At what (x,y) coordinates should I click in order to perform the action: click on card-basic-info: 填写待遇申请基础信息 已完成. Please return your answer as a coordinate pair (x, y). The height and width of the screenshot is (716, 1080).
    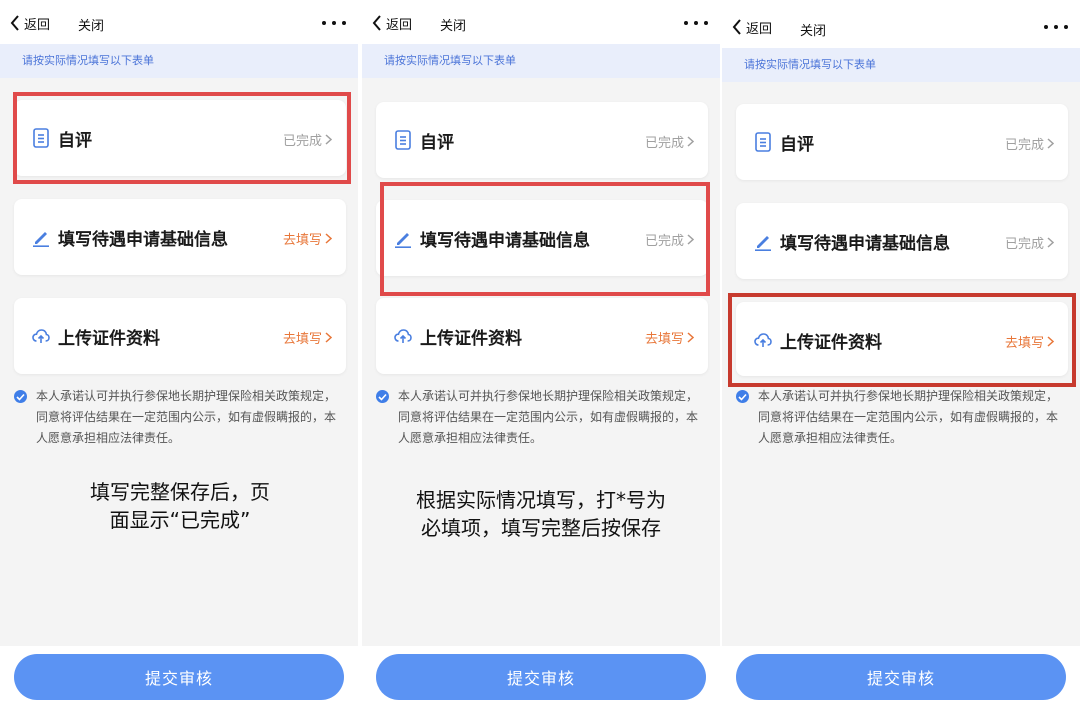
    Looking at the image, I should click on (902, 241).